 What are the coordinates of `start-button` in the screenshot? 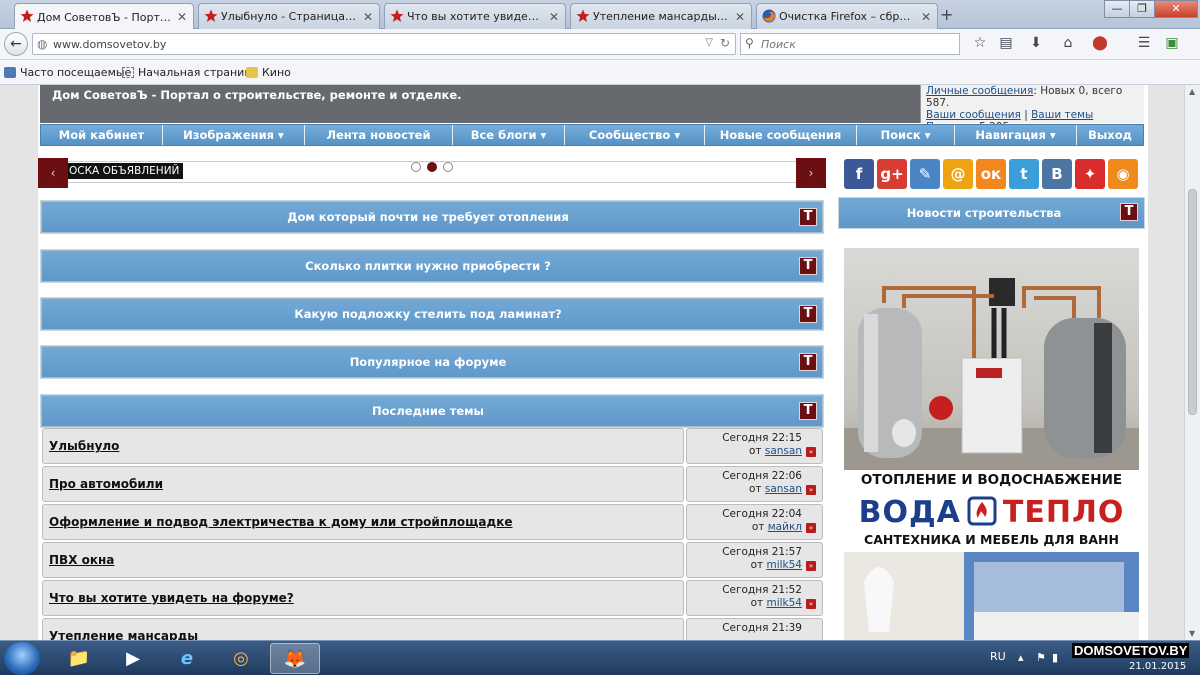 It's located at (22, 658).